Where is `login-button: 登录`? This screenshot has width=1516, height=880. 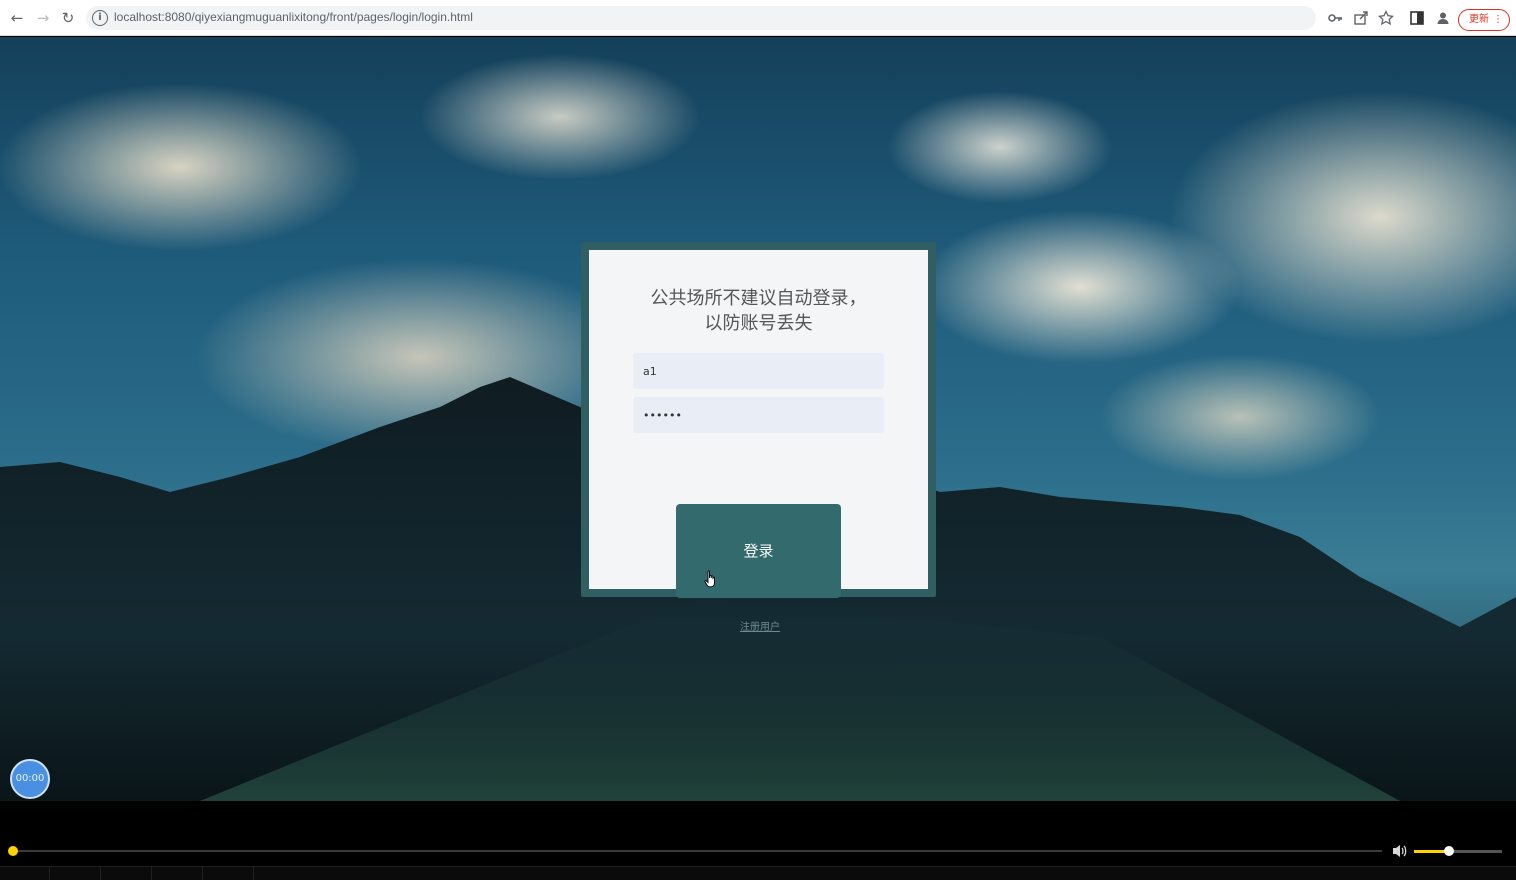 login-button: 登录 is located at coordinates (758, 551).